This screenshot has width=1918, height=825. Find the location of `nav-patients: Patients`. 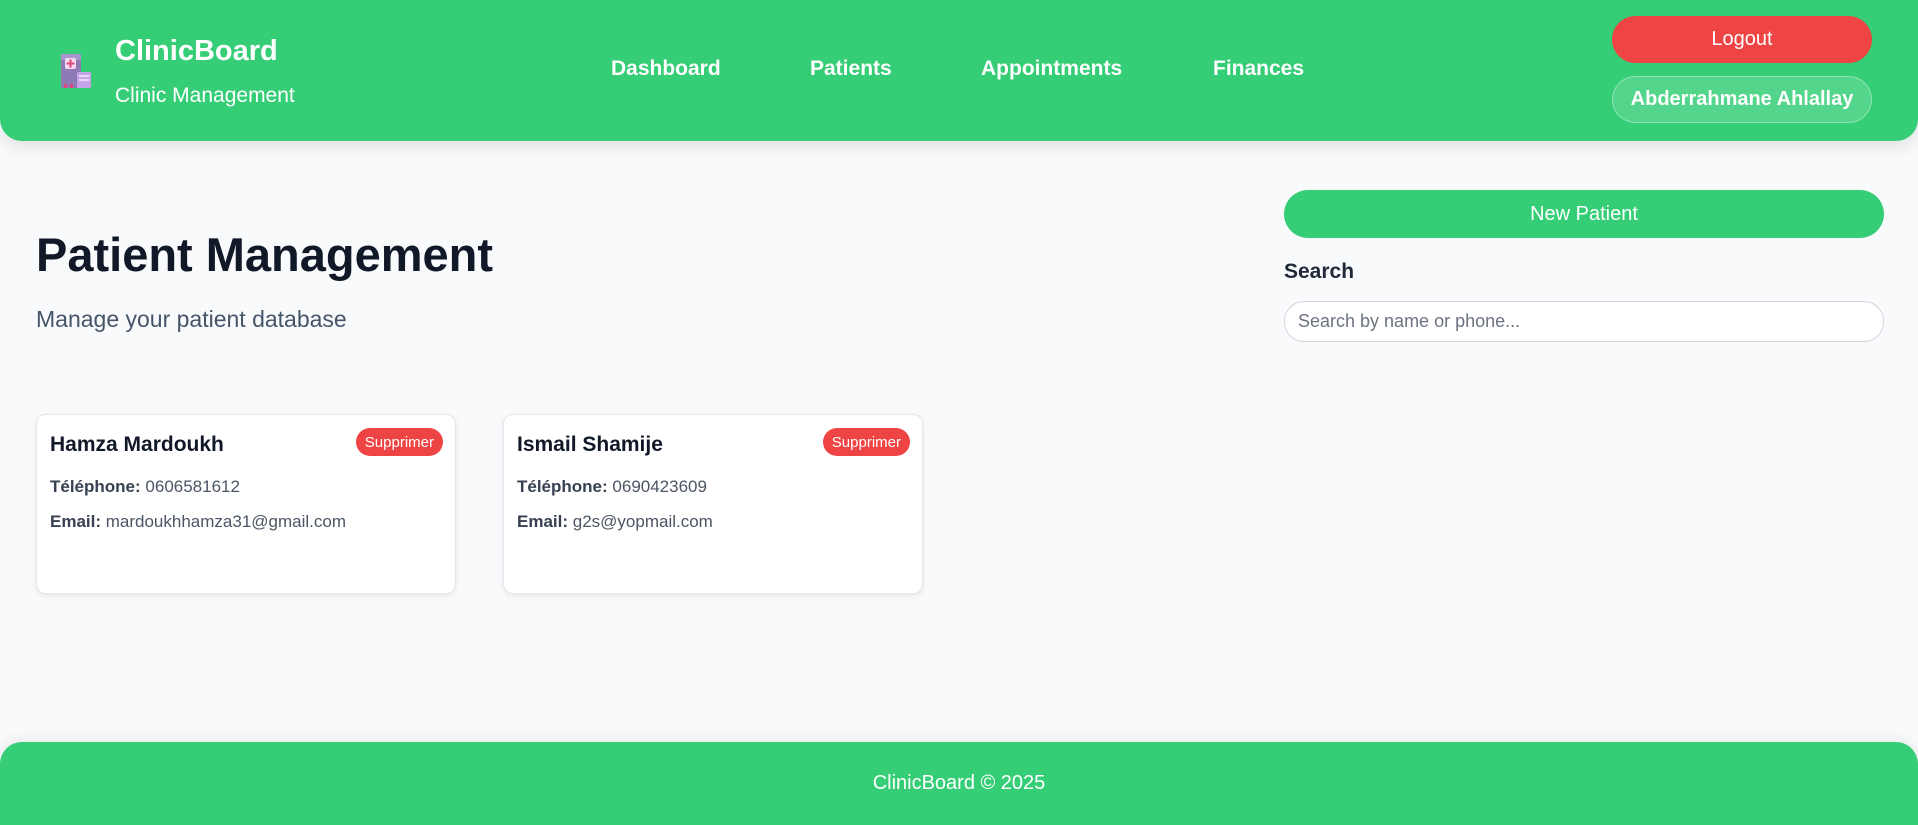

nav-patients: Patients is located at coordinates (851, 69).